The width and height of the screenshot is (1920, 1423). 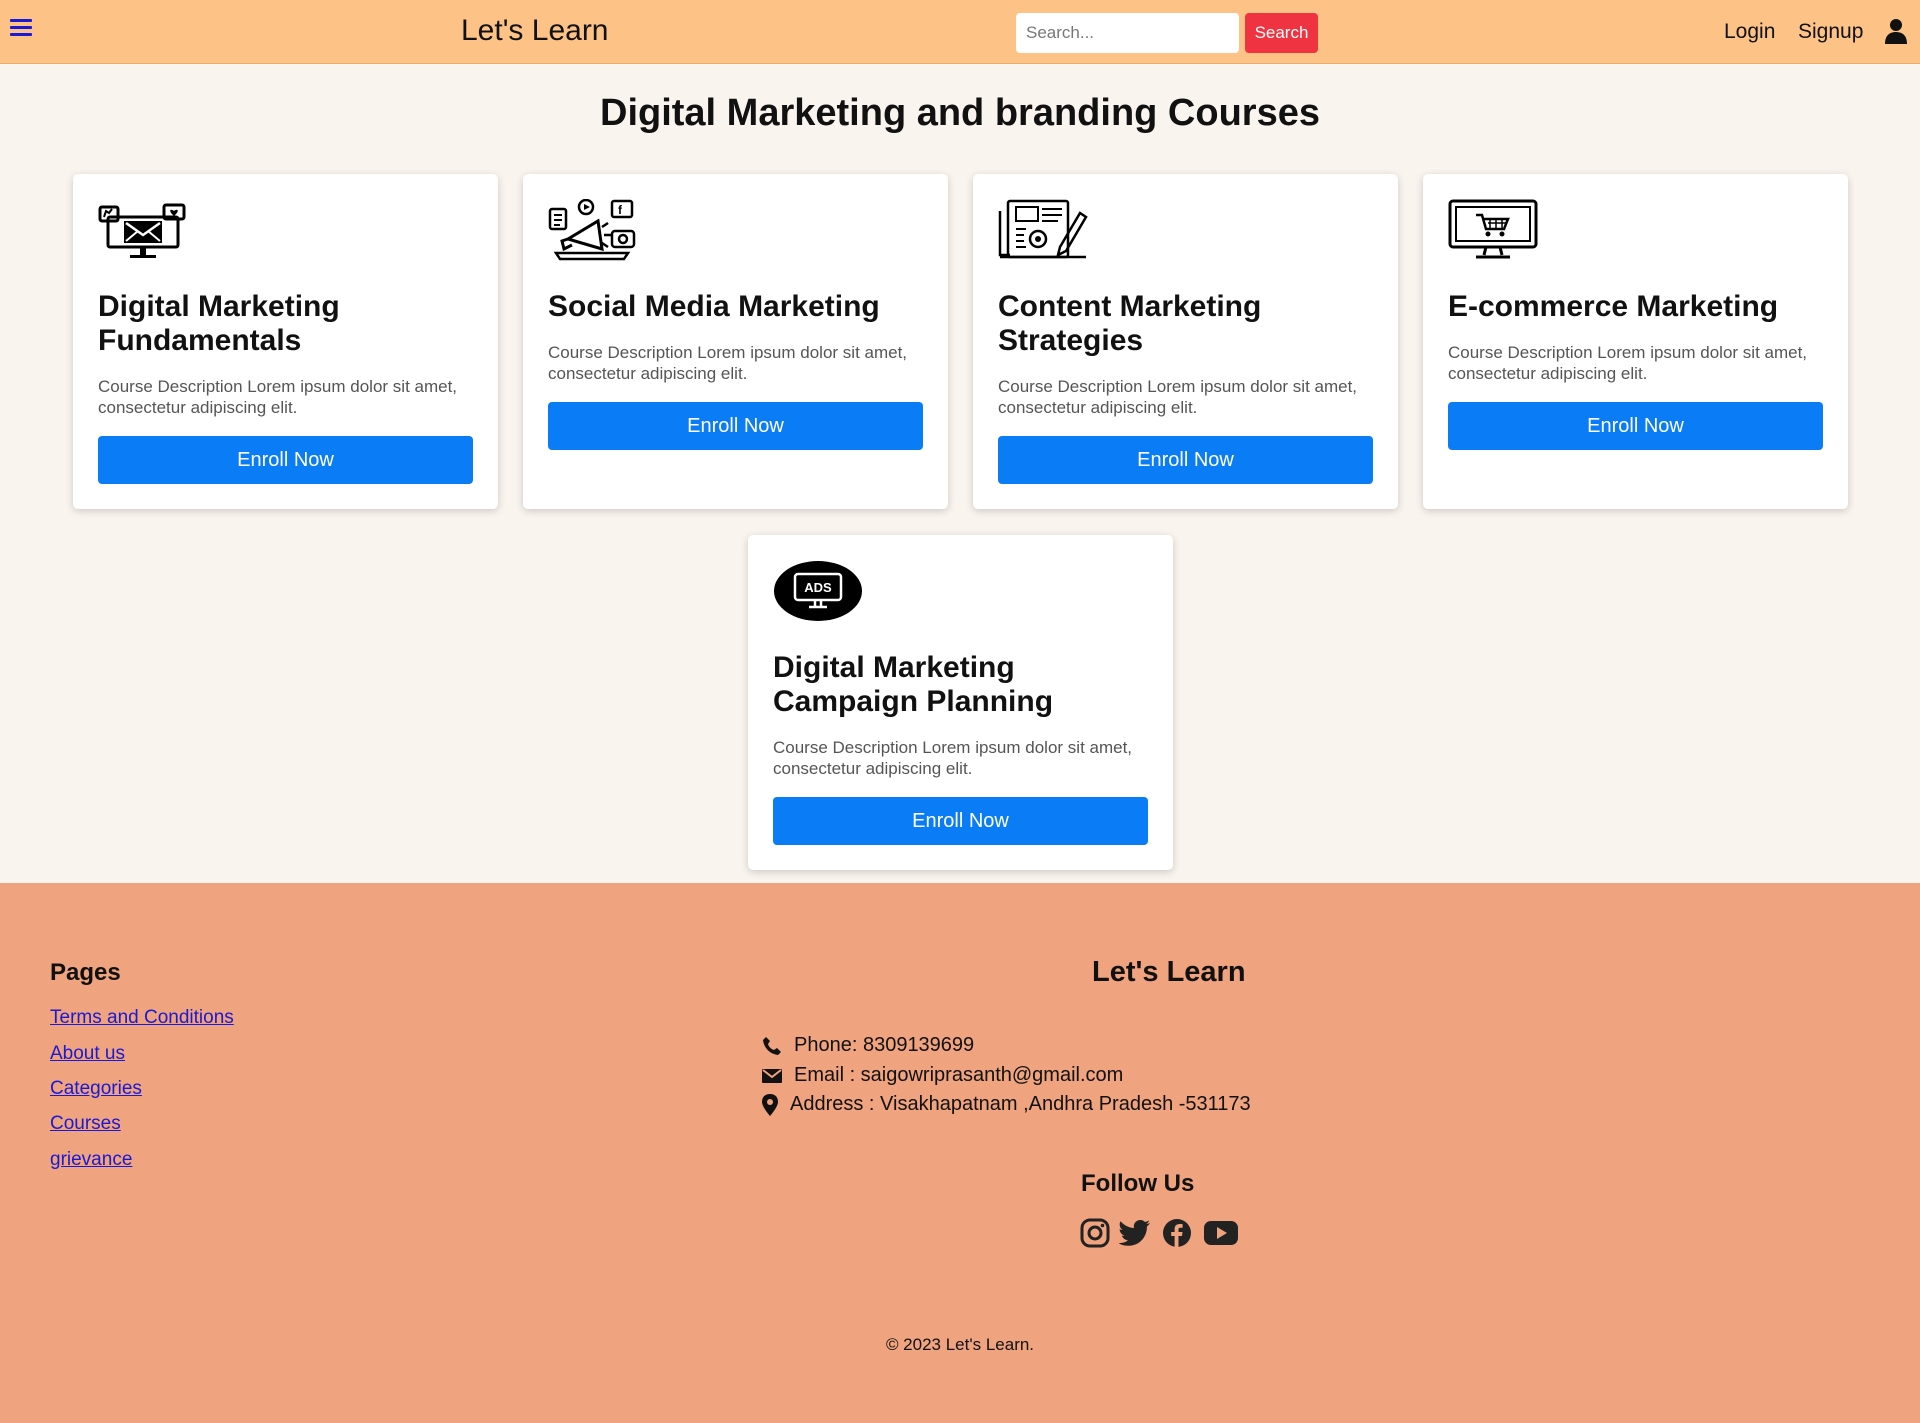 I want to click on ads-monitor-icon: ADS, so click(x=818, y=591).